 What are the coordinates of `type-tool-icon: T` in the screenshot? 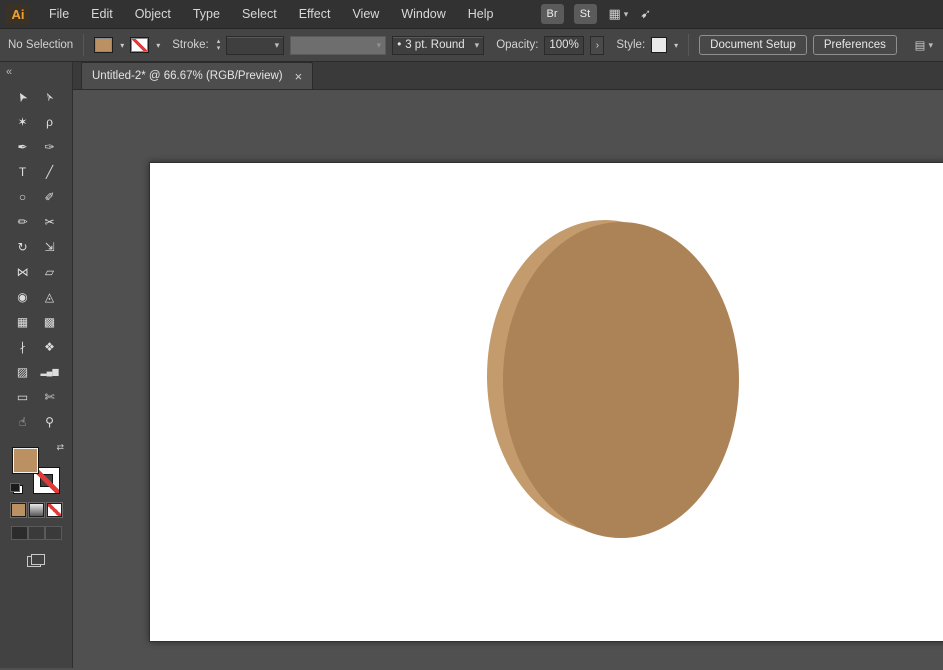 It's located at (22, 171).